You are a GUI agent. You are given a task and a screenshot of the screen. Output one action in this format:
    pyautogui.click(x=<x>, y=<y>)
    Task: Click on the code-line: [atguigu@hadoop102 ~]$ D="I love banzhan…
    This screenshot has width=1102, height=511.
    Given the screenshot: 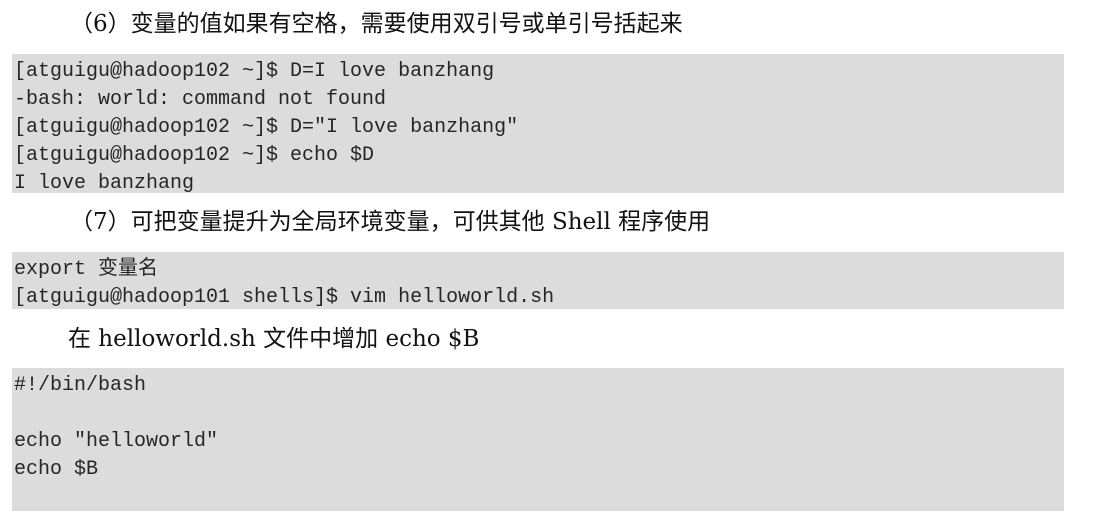 What is the action you would take?
    pyautogui.click(x=266, y=127)
    